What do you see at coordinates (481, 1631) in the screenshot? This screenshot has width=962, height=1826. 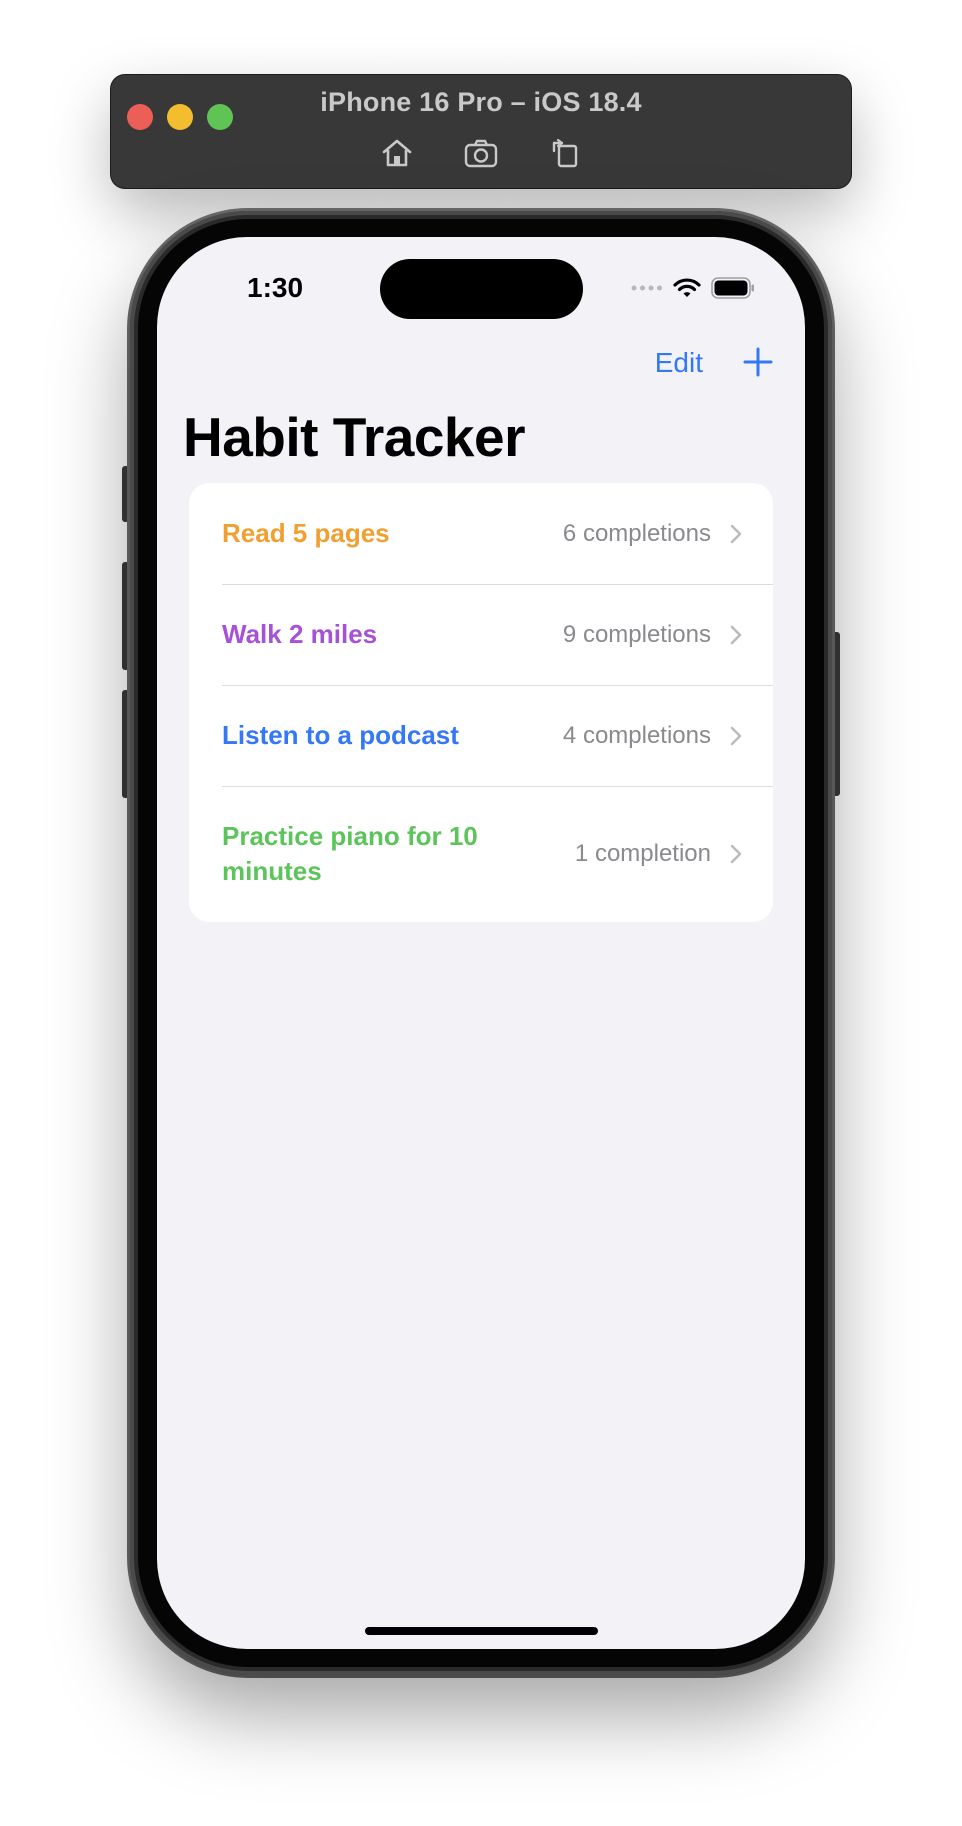 I see `home-indicator` at bounding box center [481, 1631].